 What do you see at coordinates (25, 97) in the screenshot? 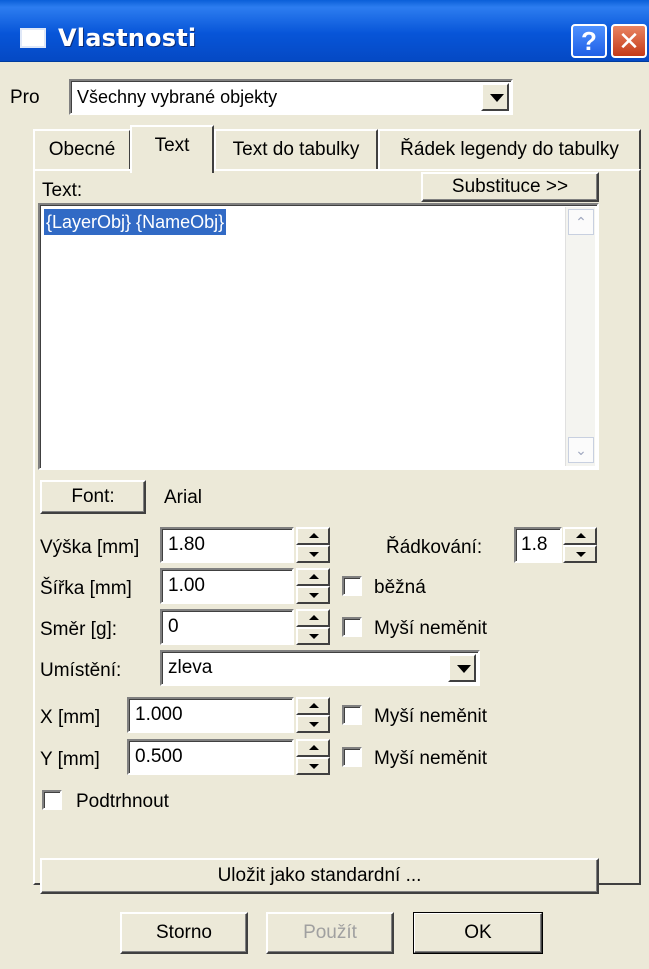
I see `scope-label: Pro` at bounding box center [25, 97].